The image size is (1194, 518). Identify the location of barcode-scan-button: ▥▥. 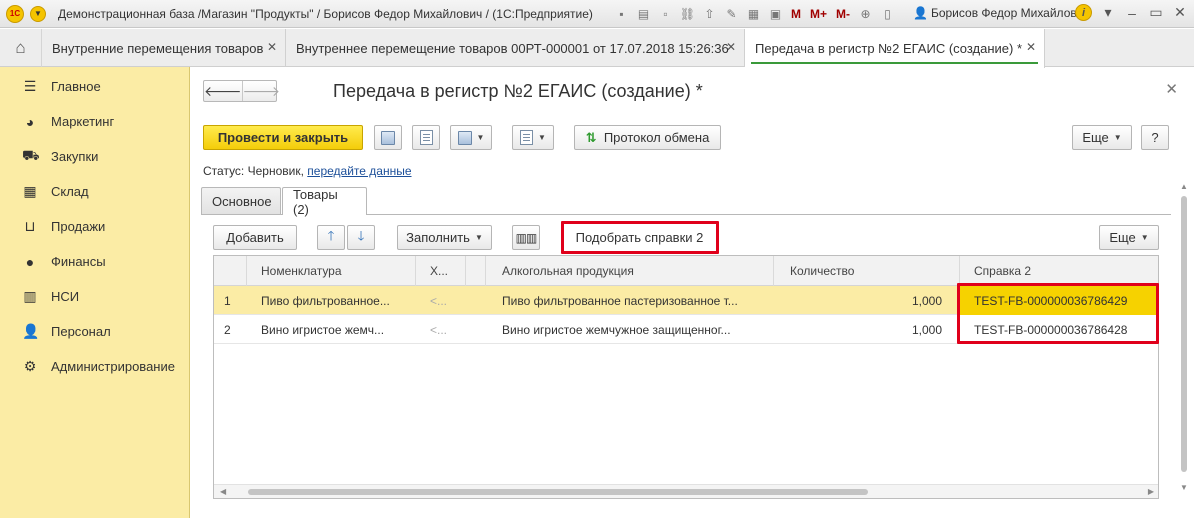
(526, 237).